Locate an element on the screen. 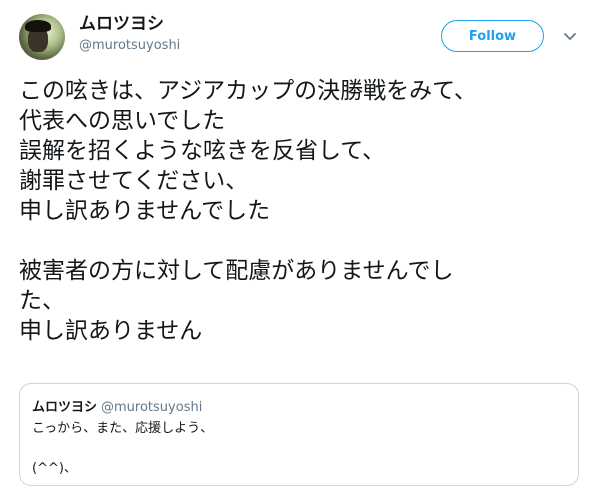 This screenshot has width=598, height=496. quoted-tweet-line: (^^)、 is located at coordinates (54, 468).